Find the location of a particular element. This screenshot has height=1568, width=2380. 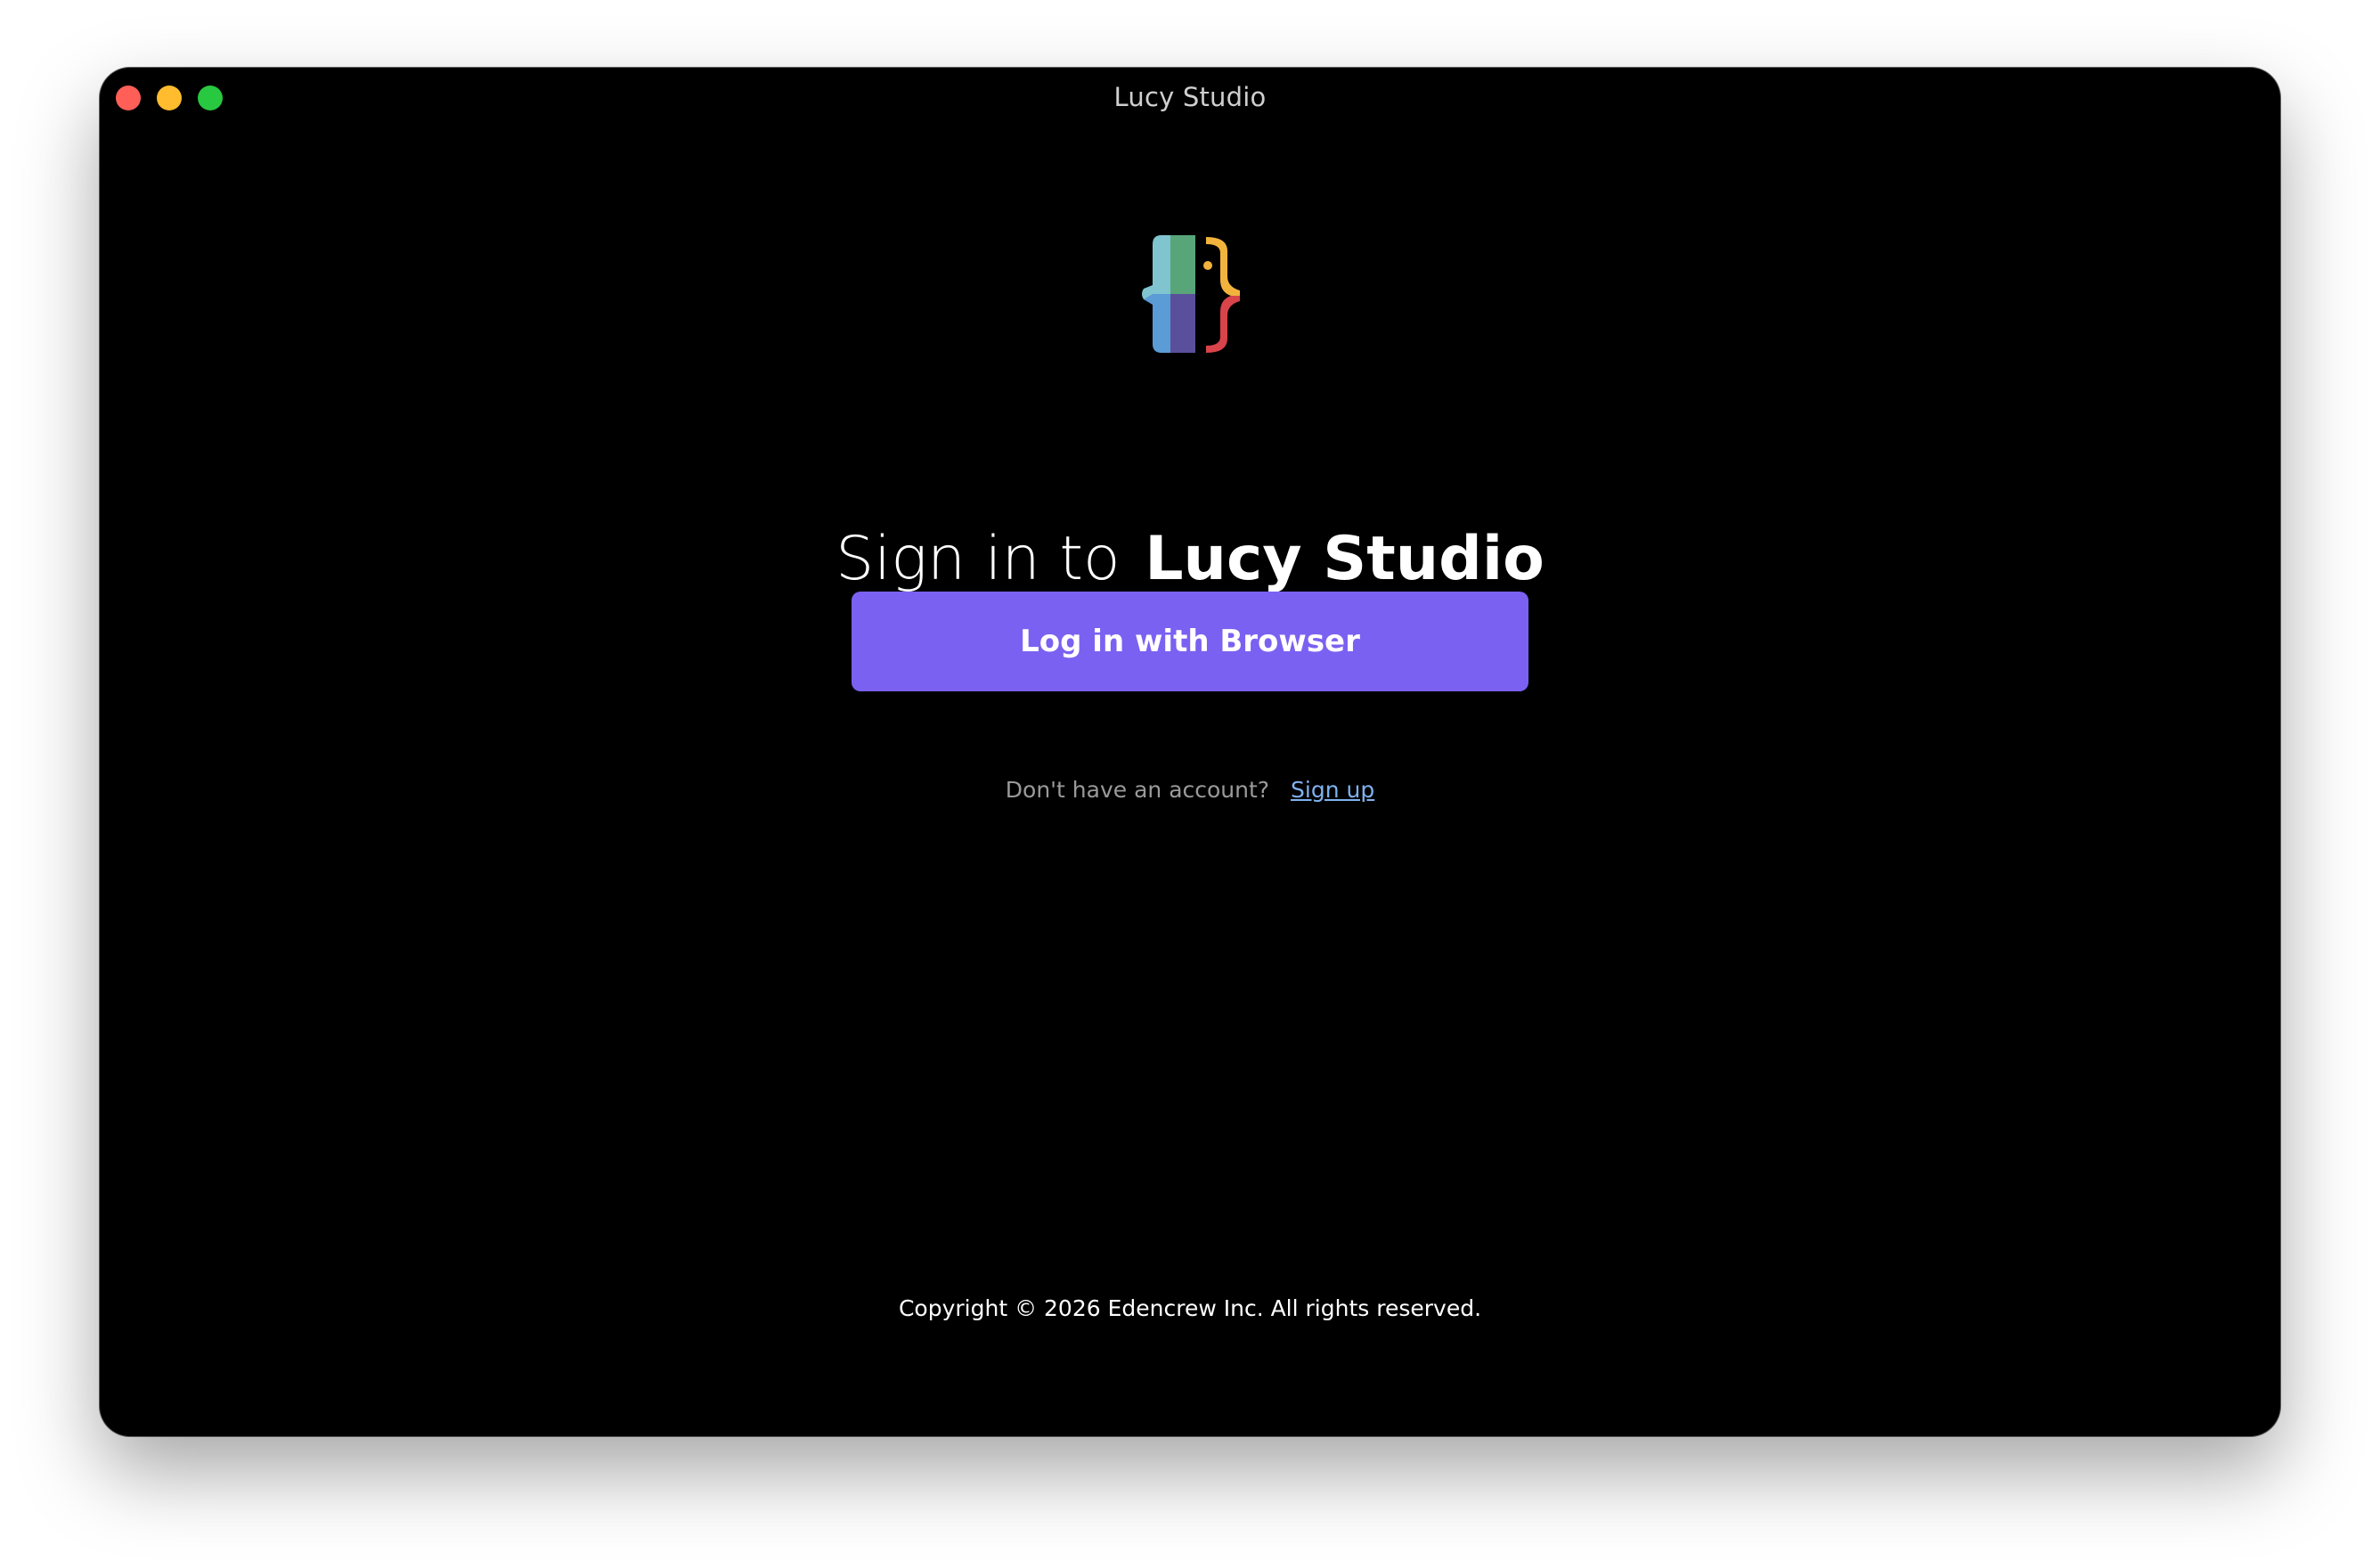

heading-prefix: Sign in to is located at coordinates (978, 559).